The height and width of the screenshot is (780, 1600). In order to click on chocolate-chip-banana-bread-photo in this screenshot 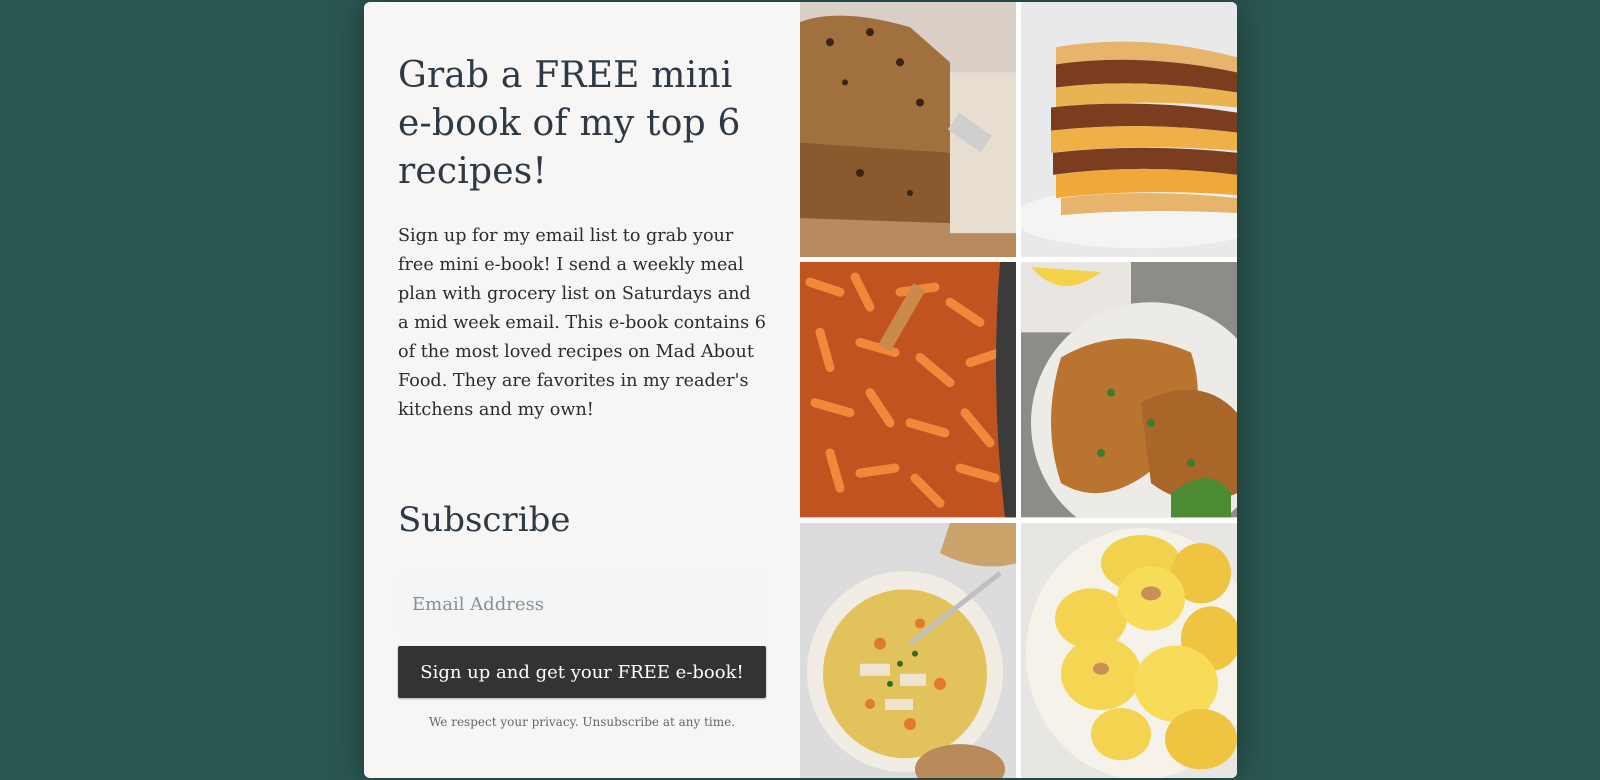, I will do `click(908, 130)`.